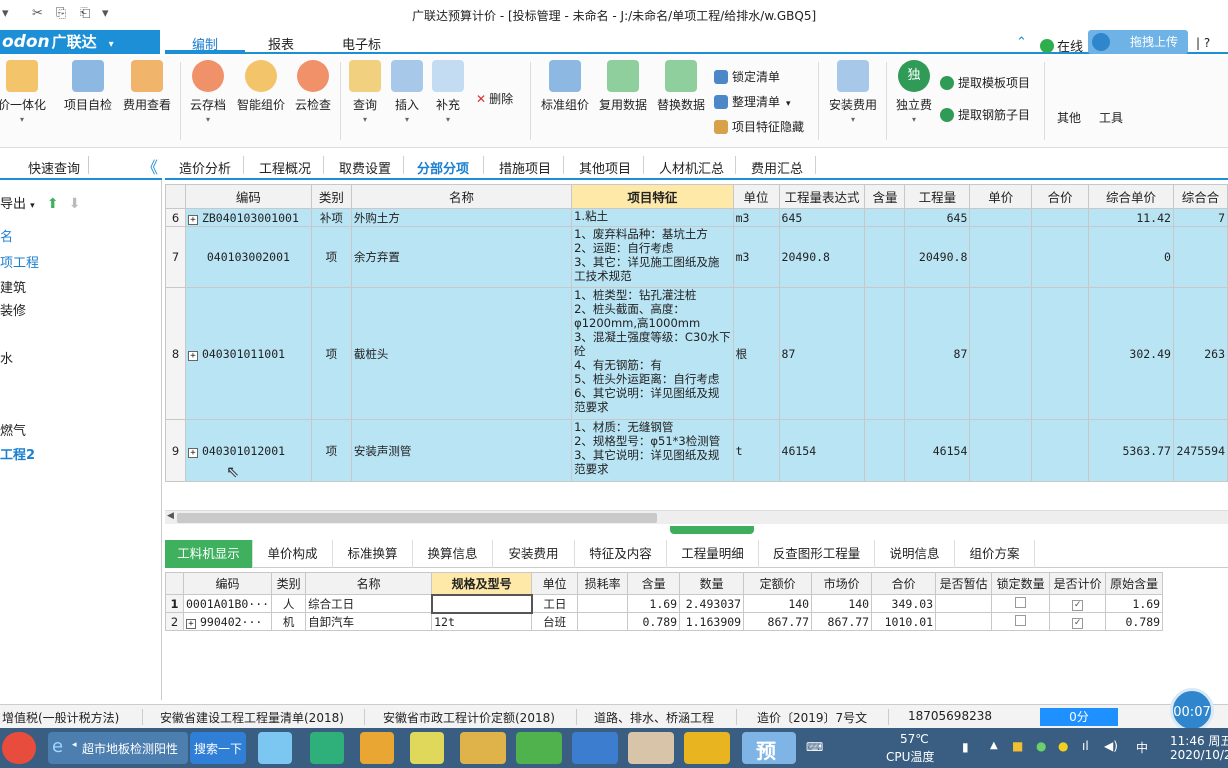 The width and height of the screenshot is (1228, 768). Describe the element at coordinates (603, 603) in the screenshot. I see `row-loss-rate` at that location.